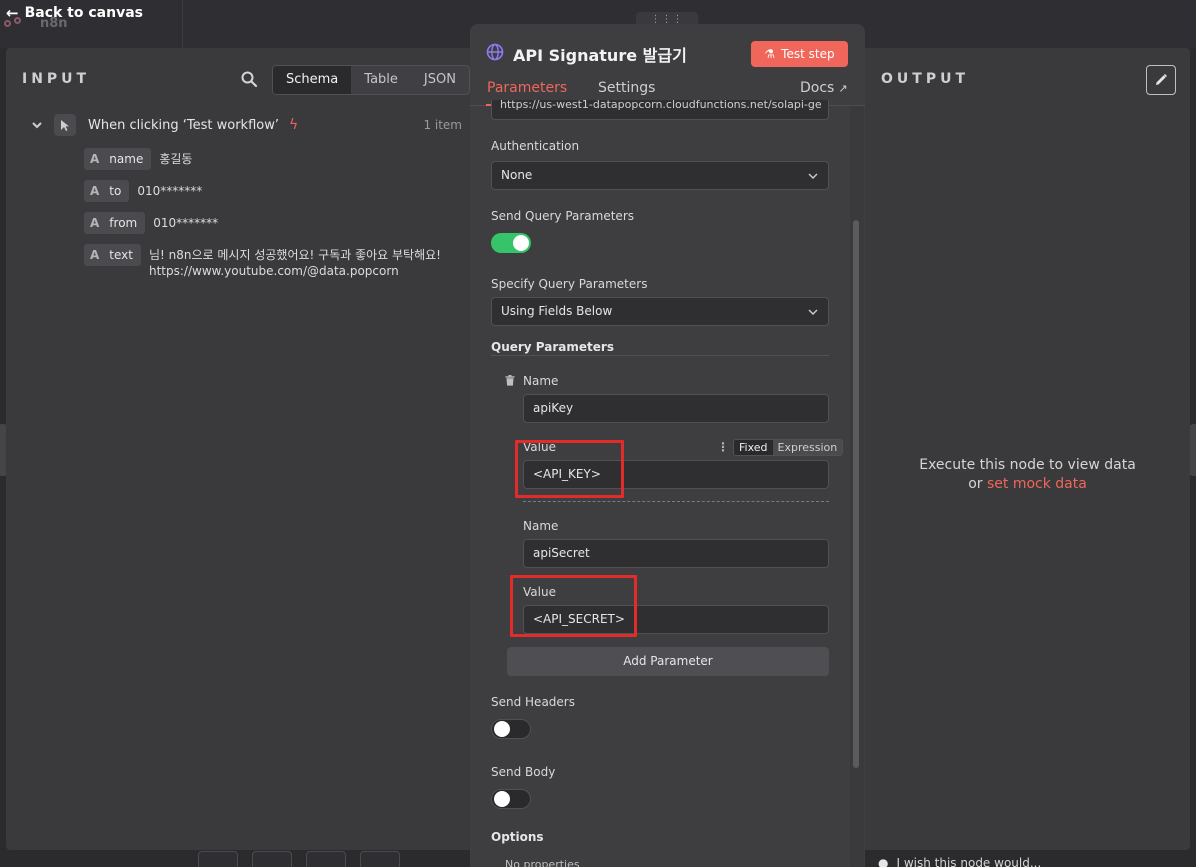 This screenshot has width=1196, height=867. What do you see at coordinates (569, 284) in the screenshot?
I see `specify-query-label: Specify Query Parameters` at bounding box center [569, 284].